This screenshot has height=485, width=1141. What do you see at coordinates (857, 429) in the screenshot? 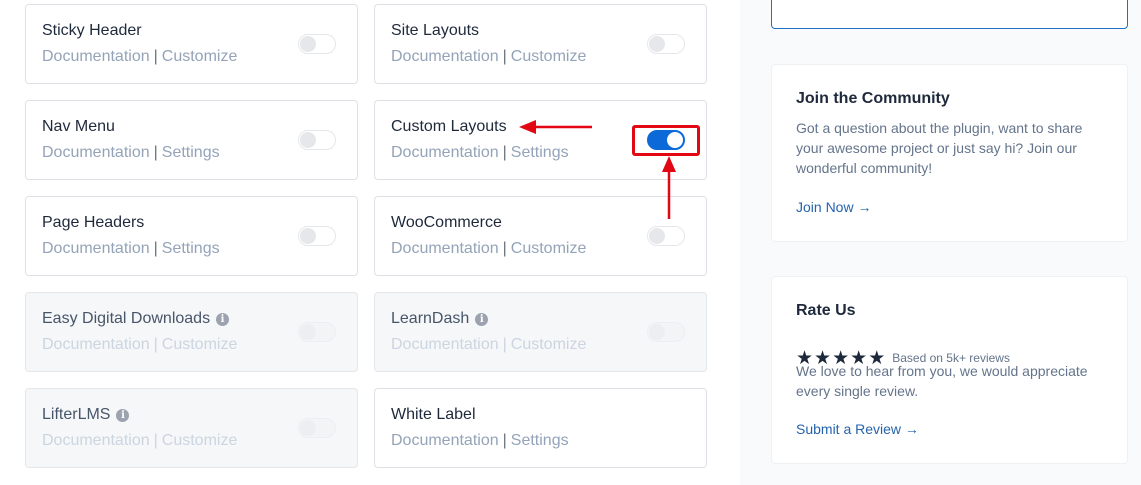
I see `submit-review-link: Submit a Review →` at bounding box center [857, 429].